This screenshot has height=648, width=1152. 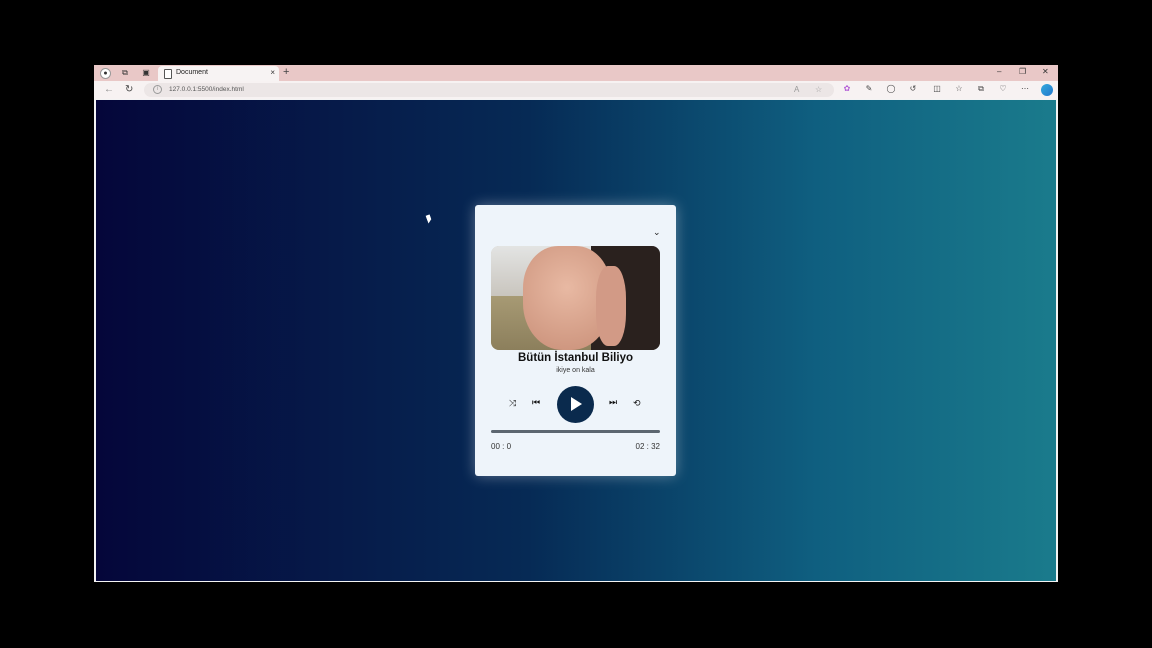 What do you see at coordinates (575, 298) in the screenshot?
I see `album-cover` at bounding box center [575, 298].